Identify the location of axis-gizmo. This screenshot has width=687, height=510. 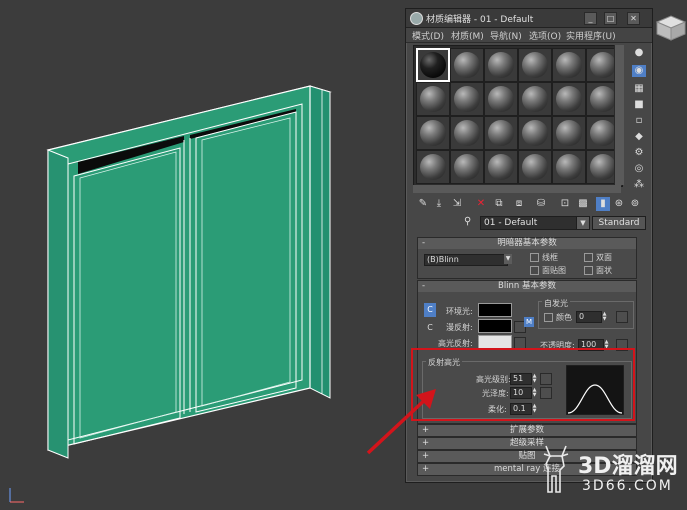
(16, 495).